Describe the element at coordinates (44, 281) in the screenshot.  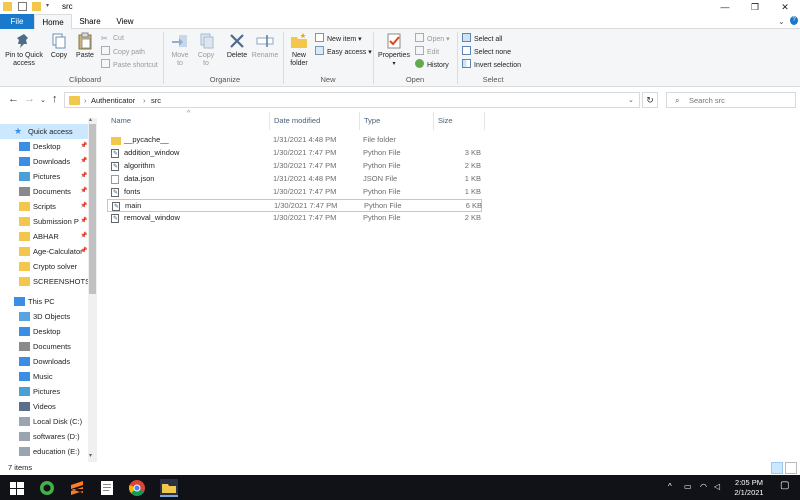
I see `nav-item: SCREENSHOTS` at that location.